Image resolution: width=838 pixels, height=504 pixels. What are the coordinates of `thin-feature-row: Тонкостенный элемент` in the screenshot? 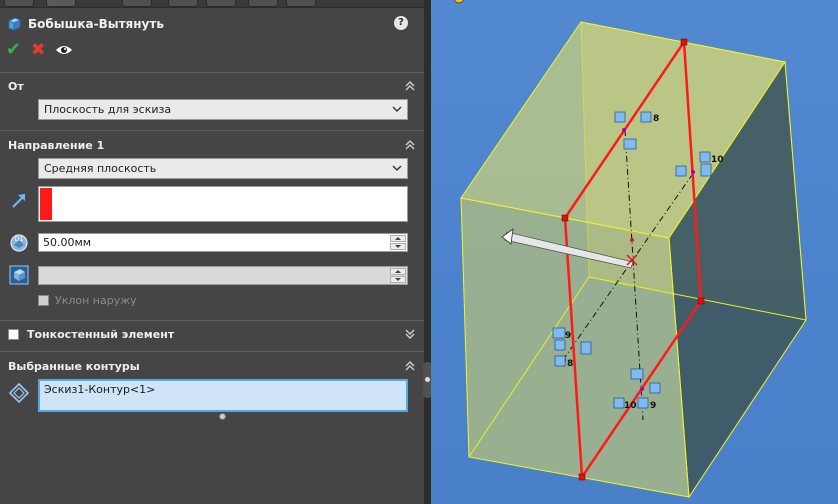 It's located at (91, 334).